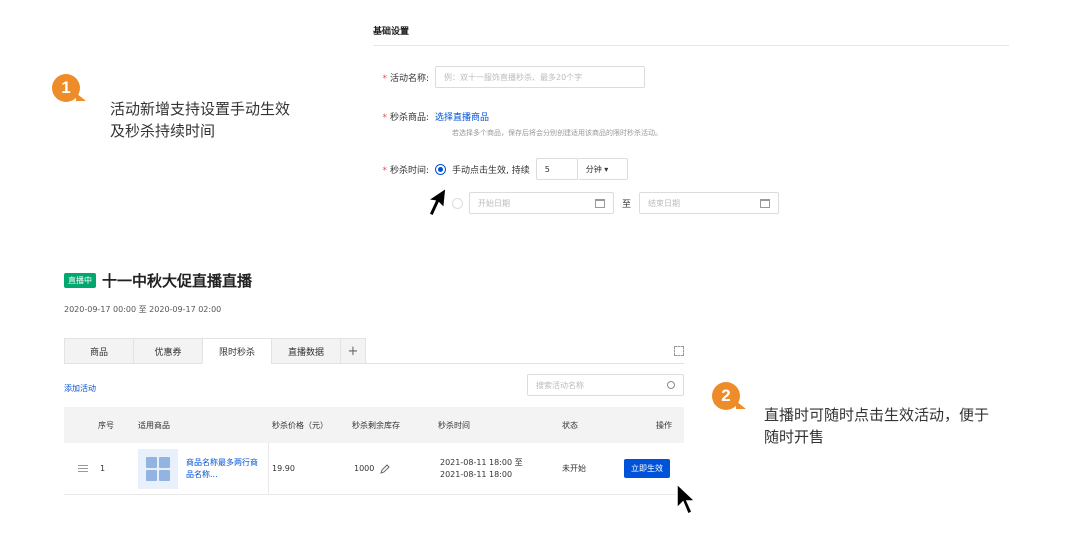 The image size is (1080, 544). I want to click on activate-now-button: 立即生效, so click(647, 468).